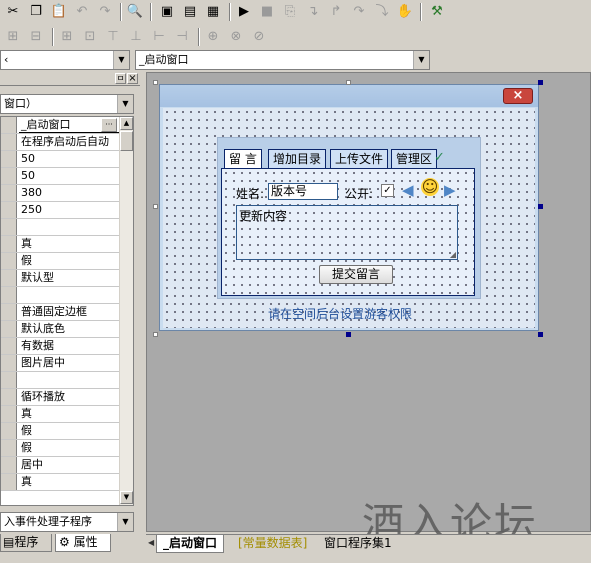 Image resolution: width=591 pixels, height=563 pixels. Describe the element at coordinates (356, 274) in the screenshot. I see `submit-button: 提交留言` at that location.